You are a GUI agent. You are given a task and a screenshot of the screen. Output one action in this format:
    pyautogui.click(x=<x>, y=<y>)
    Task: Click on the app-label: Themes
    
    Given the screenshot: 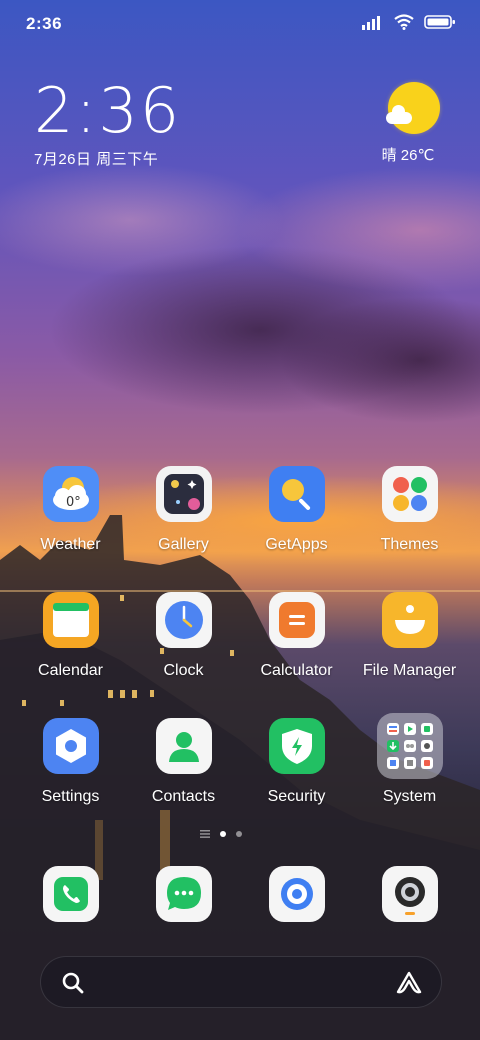 What is the action you would take?
    pyautogui.click(x=409, y=544)
    